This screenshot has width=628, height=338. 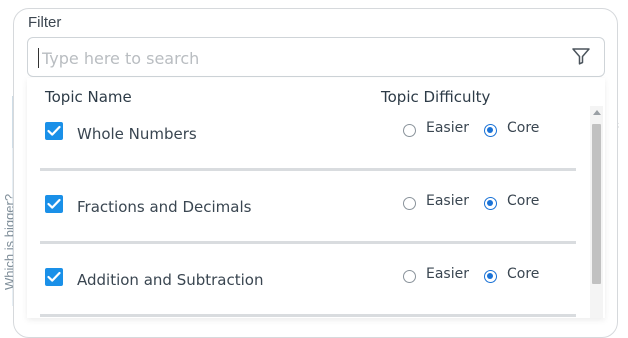 I want to click on search-box, so click(x=316, y=57).